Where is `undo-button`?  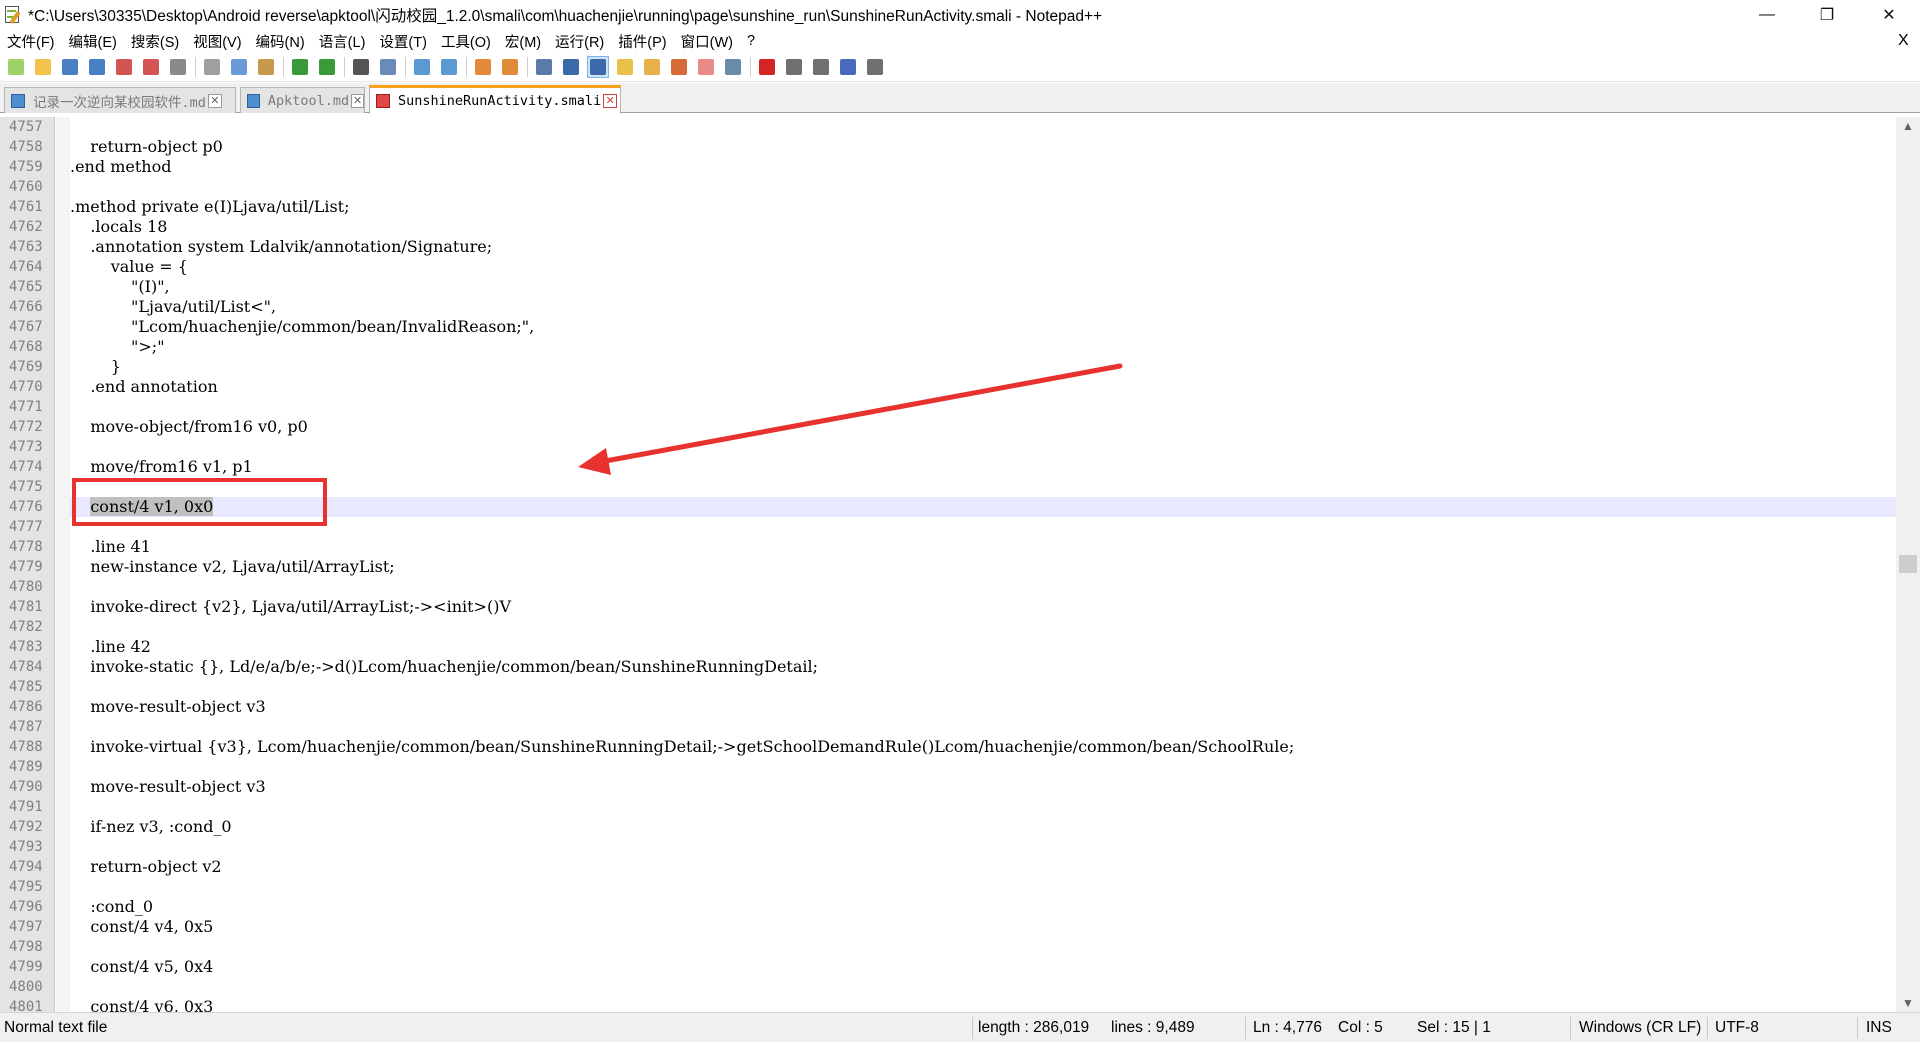
undo-button is located at coordinates (300, 67).